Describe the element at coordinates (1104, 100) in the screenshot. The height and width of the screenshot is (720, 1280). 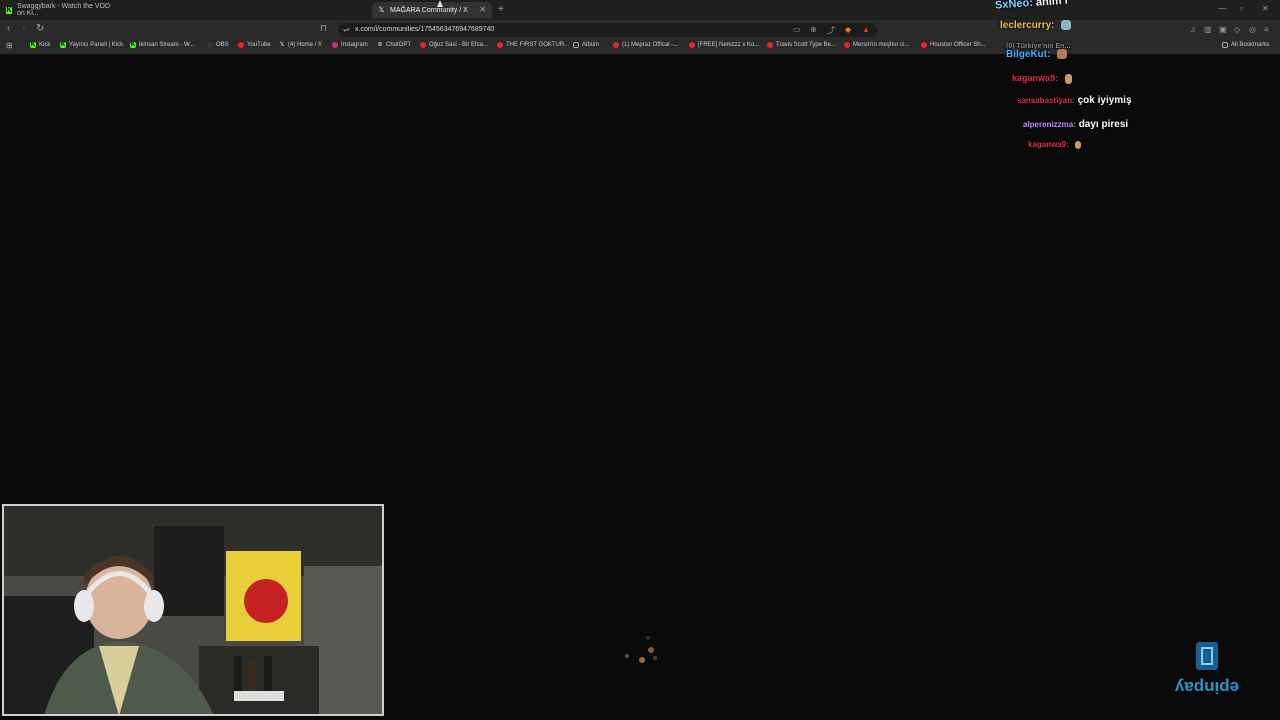
I see `chat-text: çok iyiymiş` at that location.